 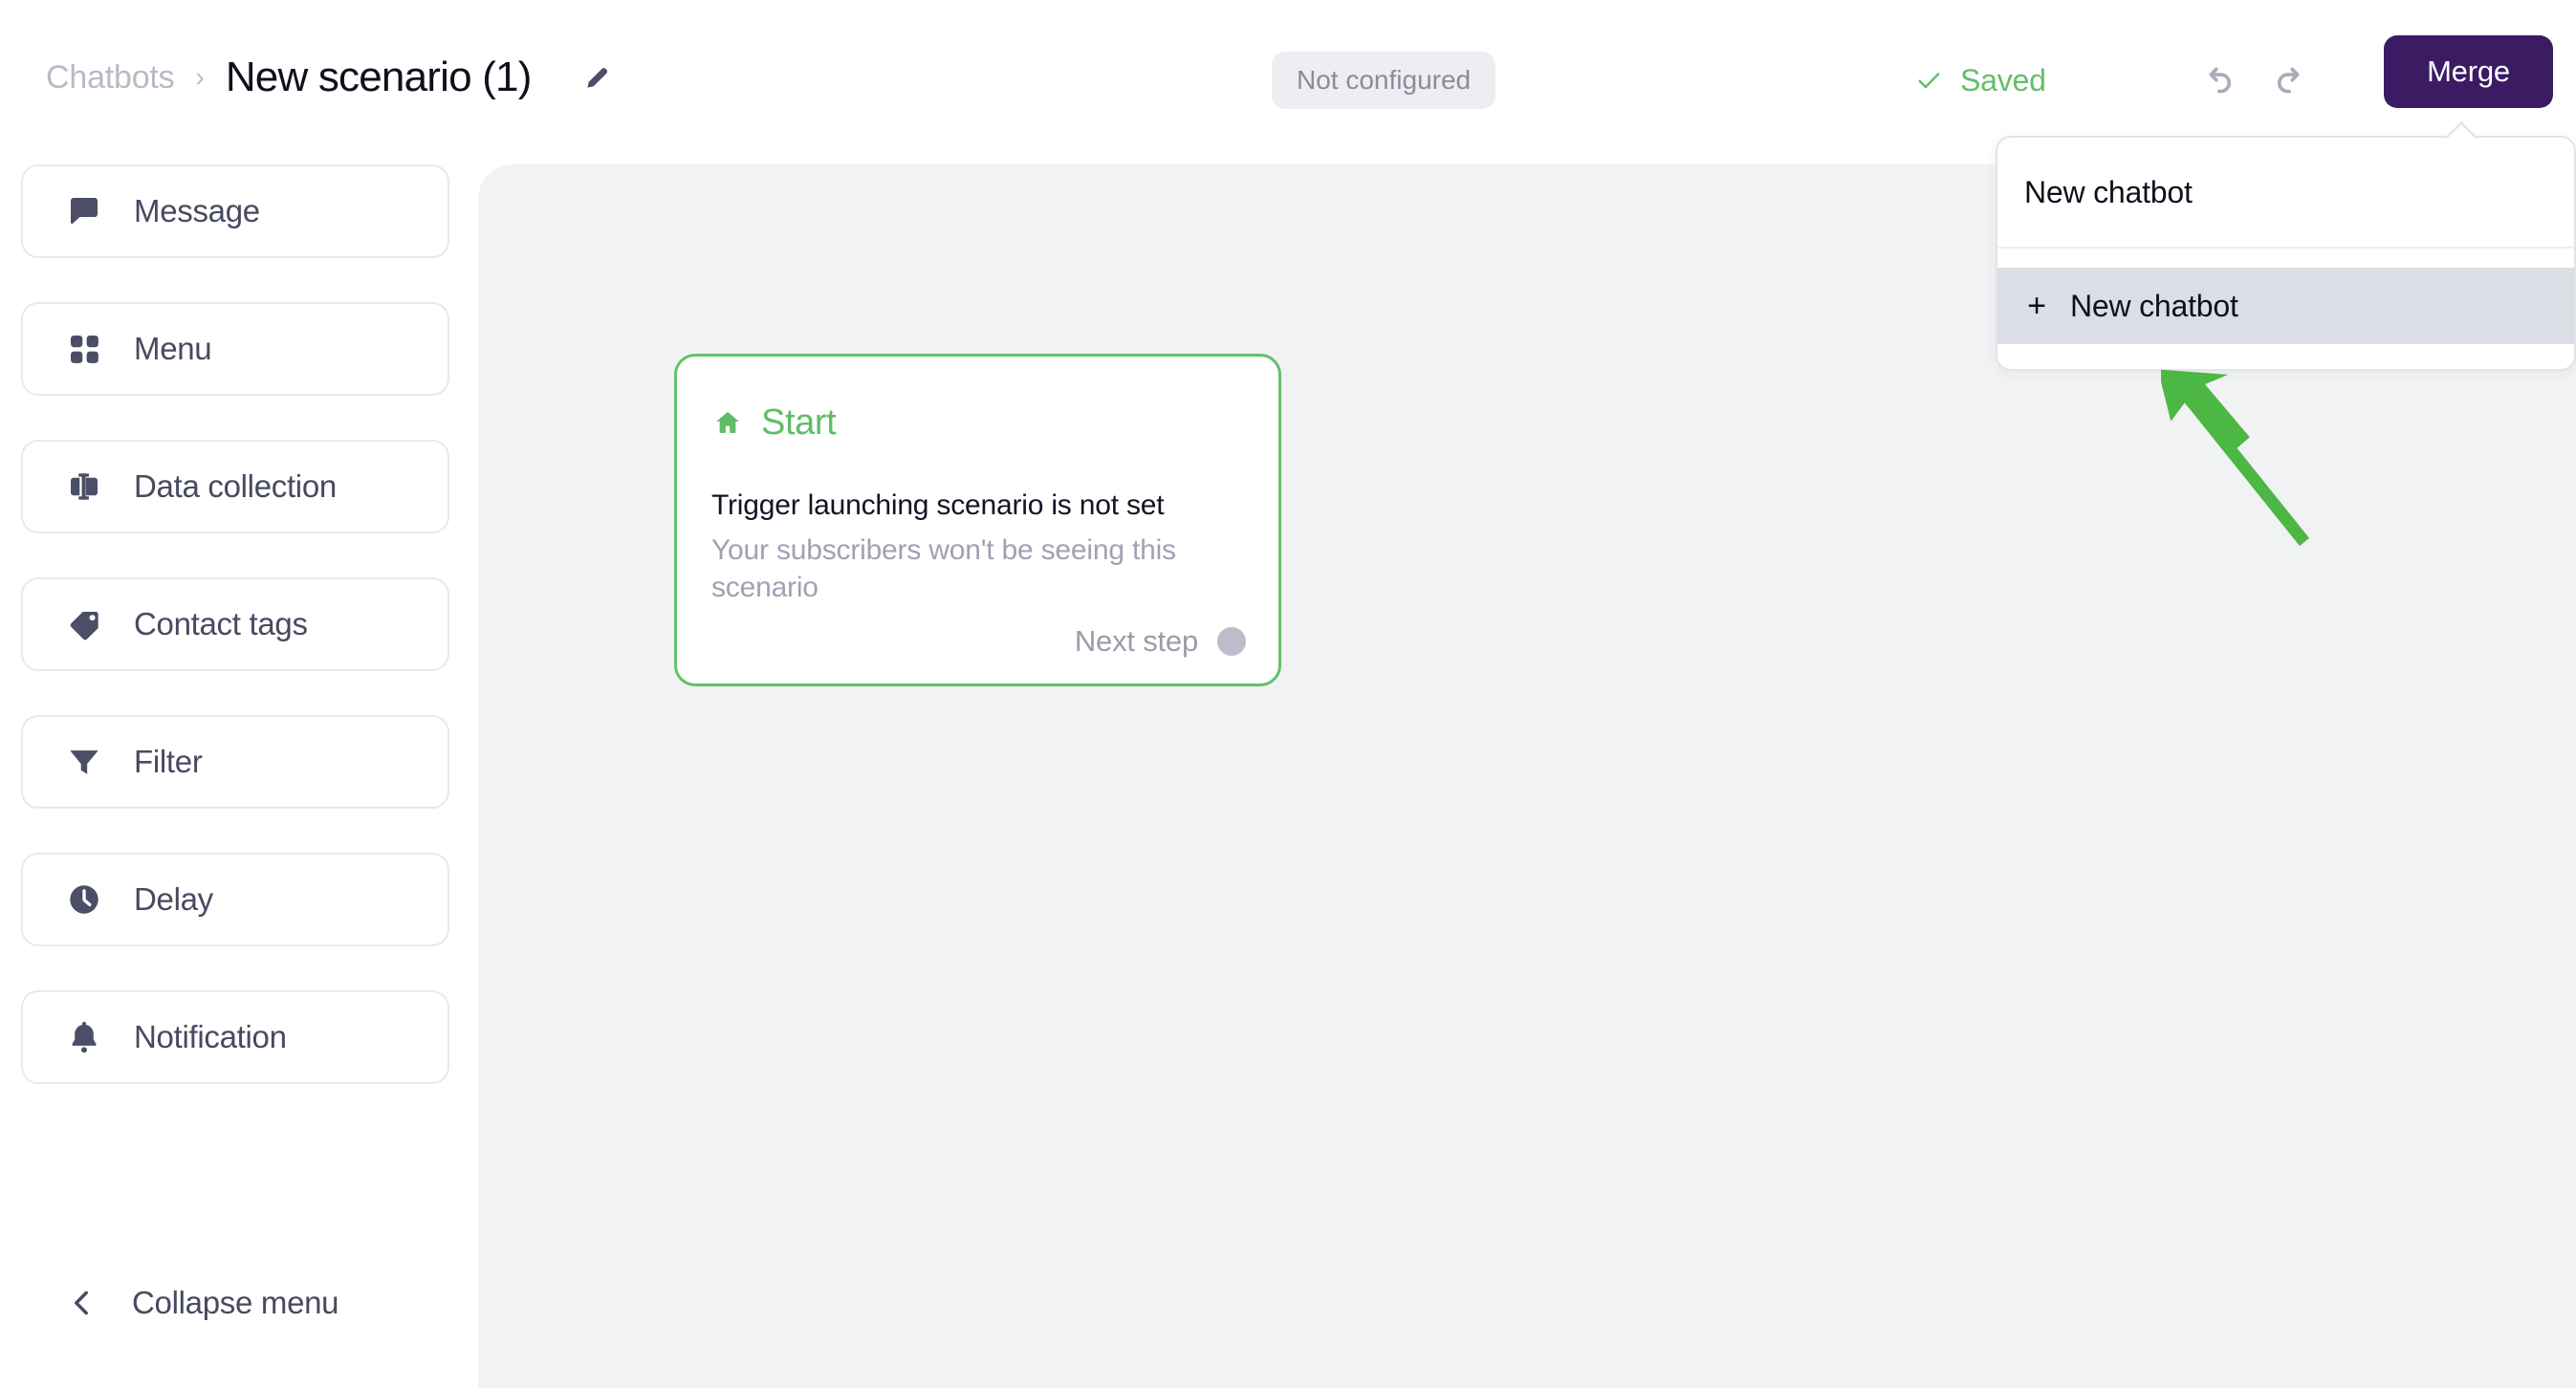 I want to click on sidebar-item-menu: Menu, so click(x=235, y=349).